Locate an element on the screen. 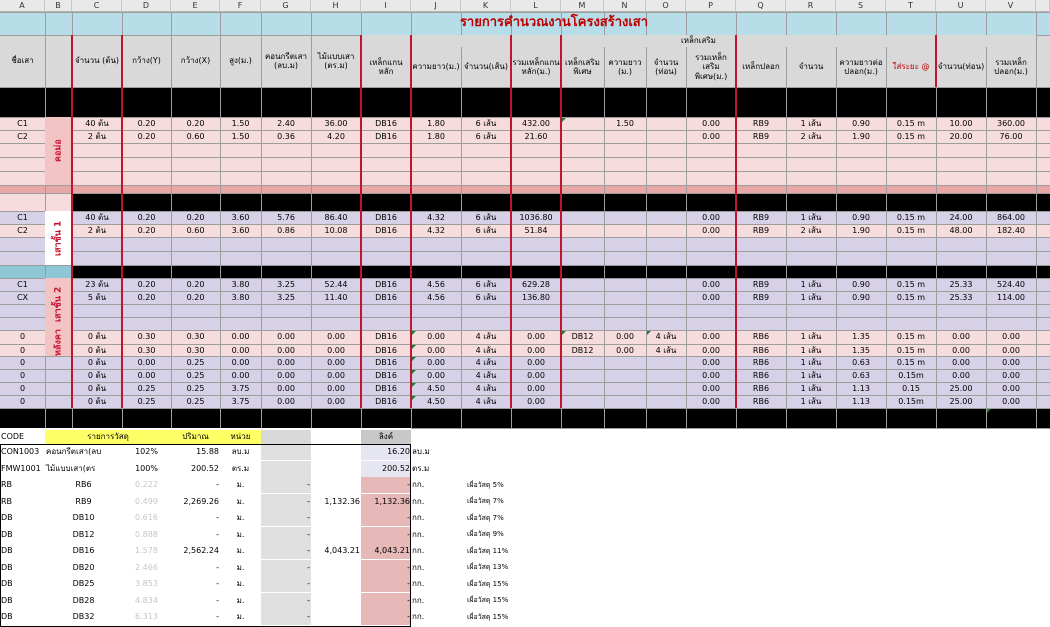 This screenshot has width=1050, height=627. cell-u: 48.00 is located at coordinates (961, 230).